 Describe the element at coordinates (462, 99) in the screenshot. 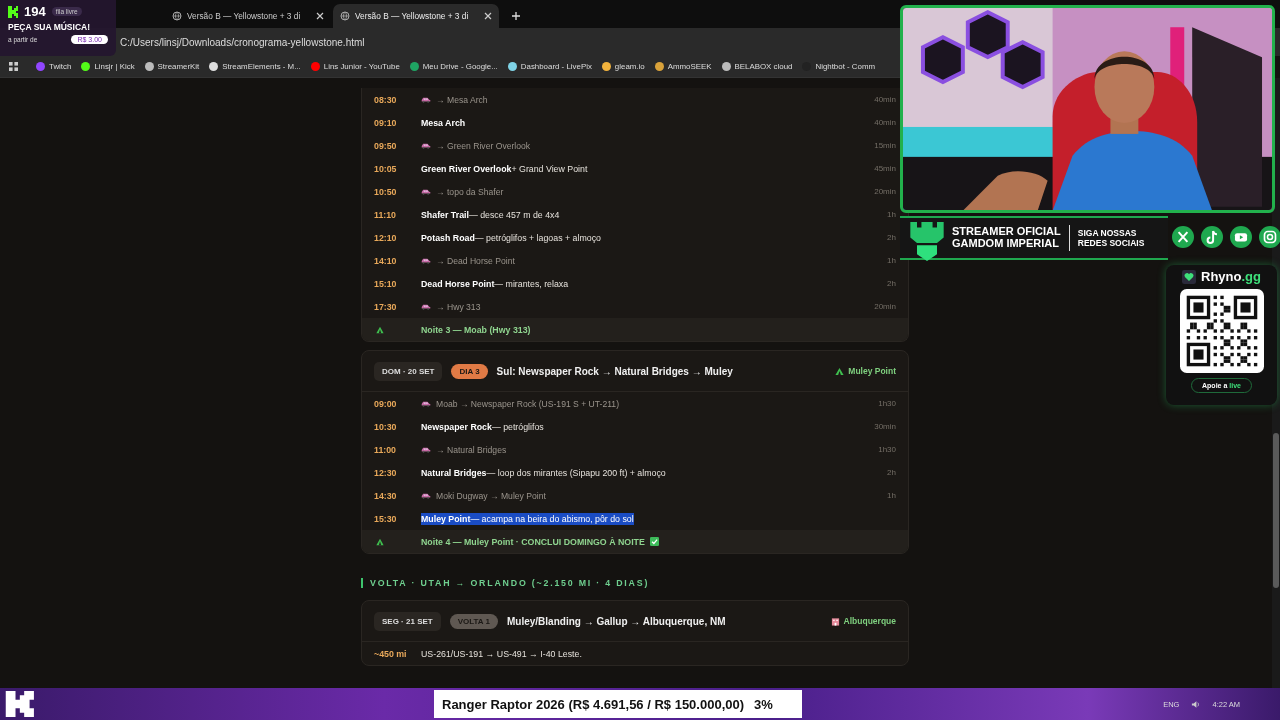

I see `drive-text: → Mesa Arch` at that location.